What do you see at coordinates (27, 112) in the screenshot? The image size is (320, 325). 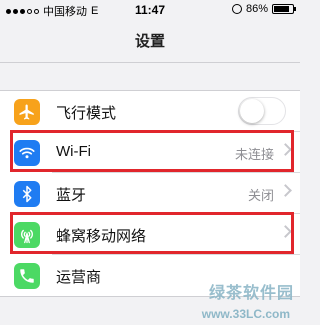 I see `airplane-icon` at bounding box center [27, 112].